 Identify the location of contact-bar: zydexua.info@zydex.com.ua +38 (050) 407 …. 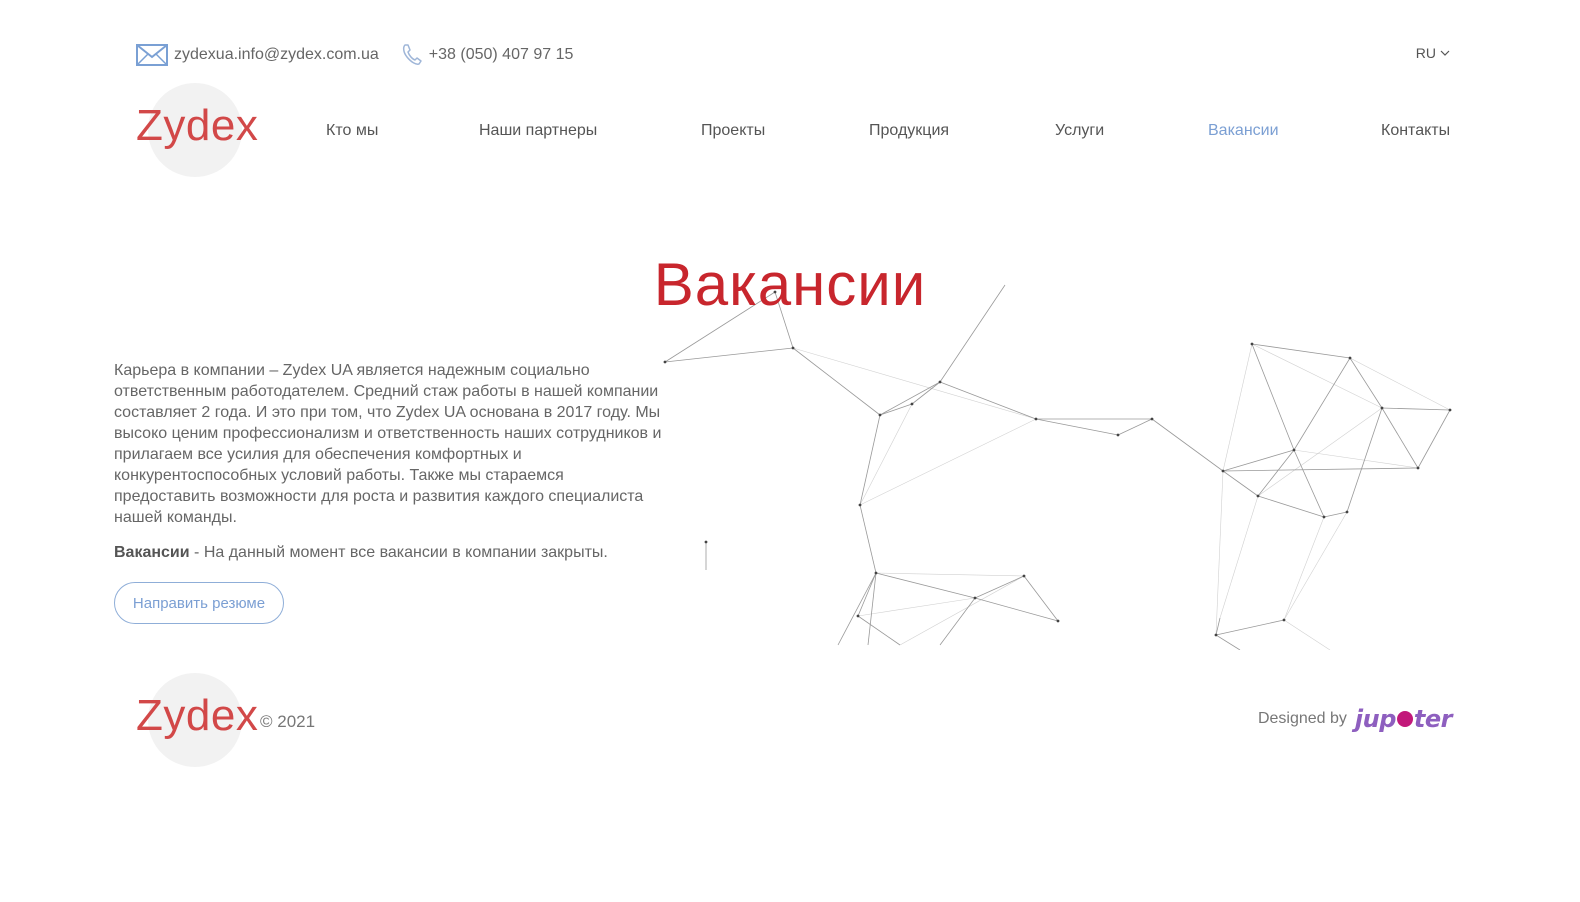
(365, 55).